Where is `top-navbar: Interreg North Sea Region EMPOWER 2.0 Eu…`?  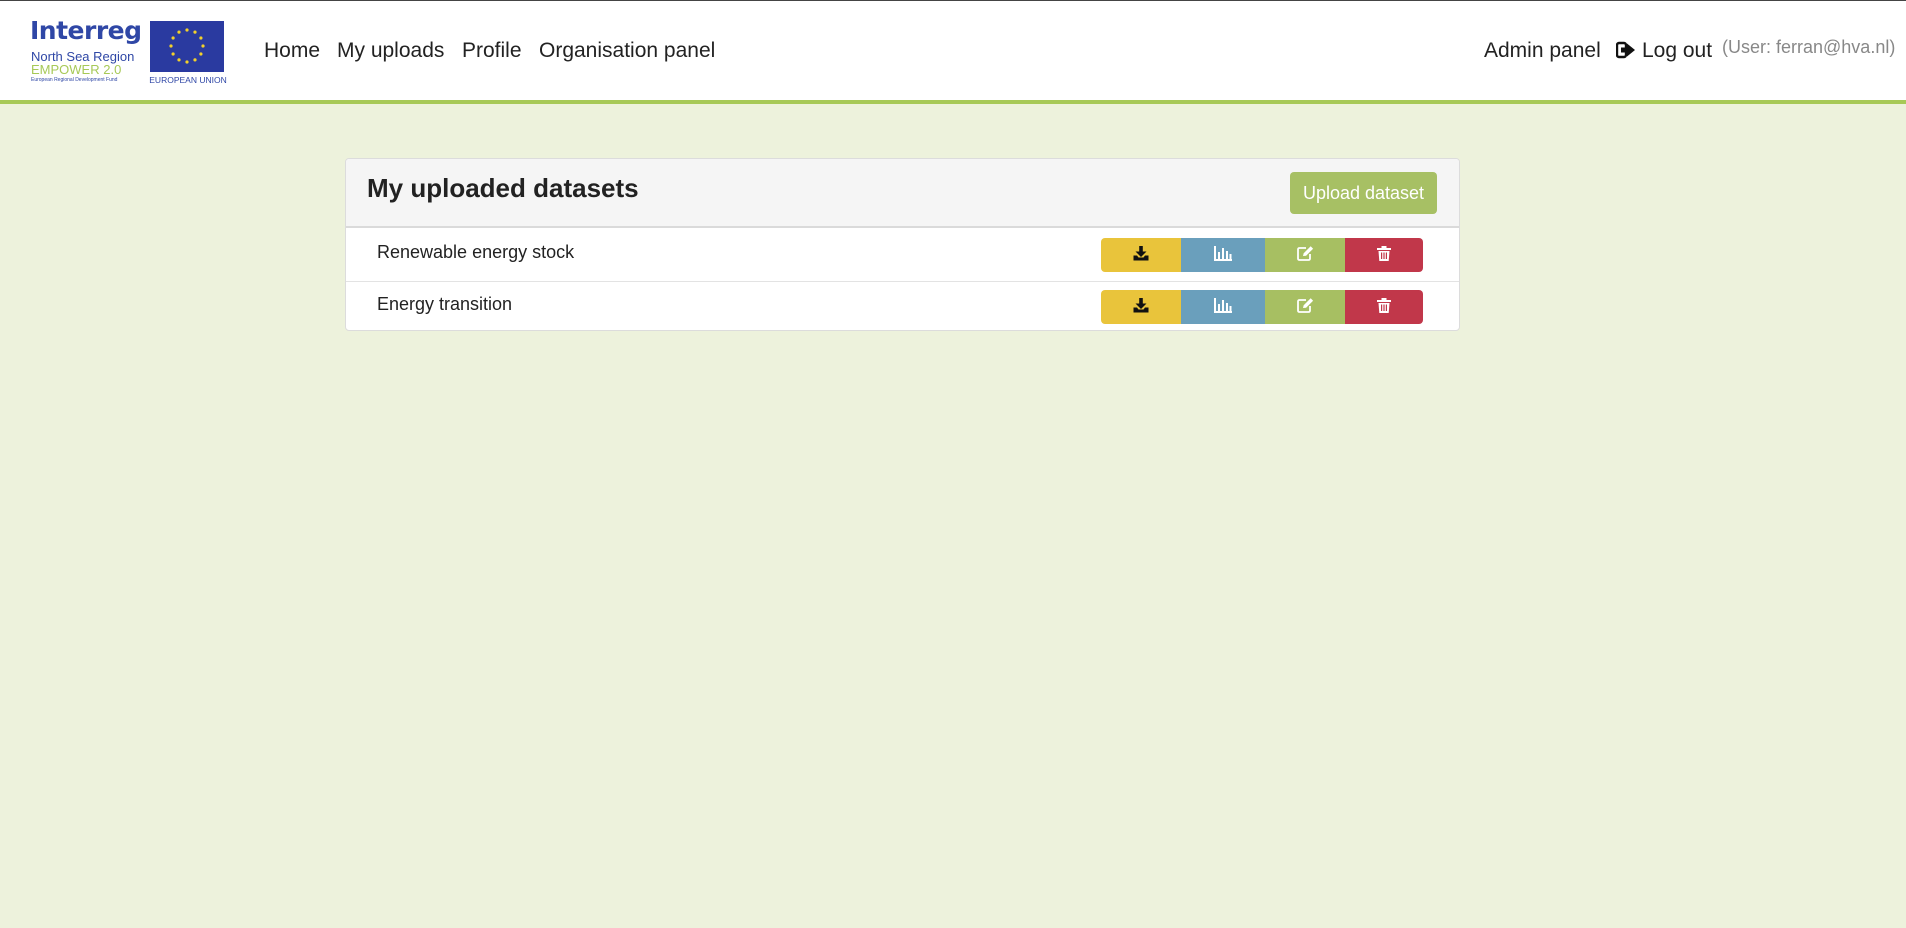
top-navbar: Interreg North Sea Region EMPOWER 2.0 Eu… is located at coordinates (953, 52).